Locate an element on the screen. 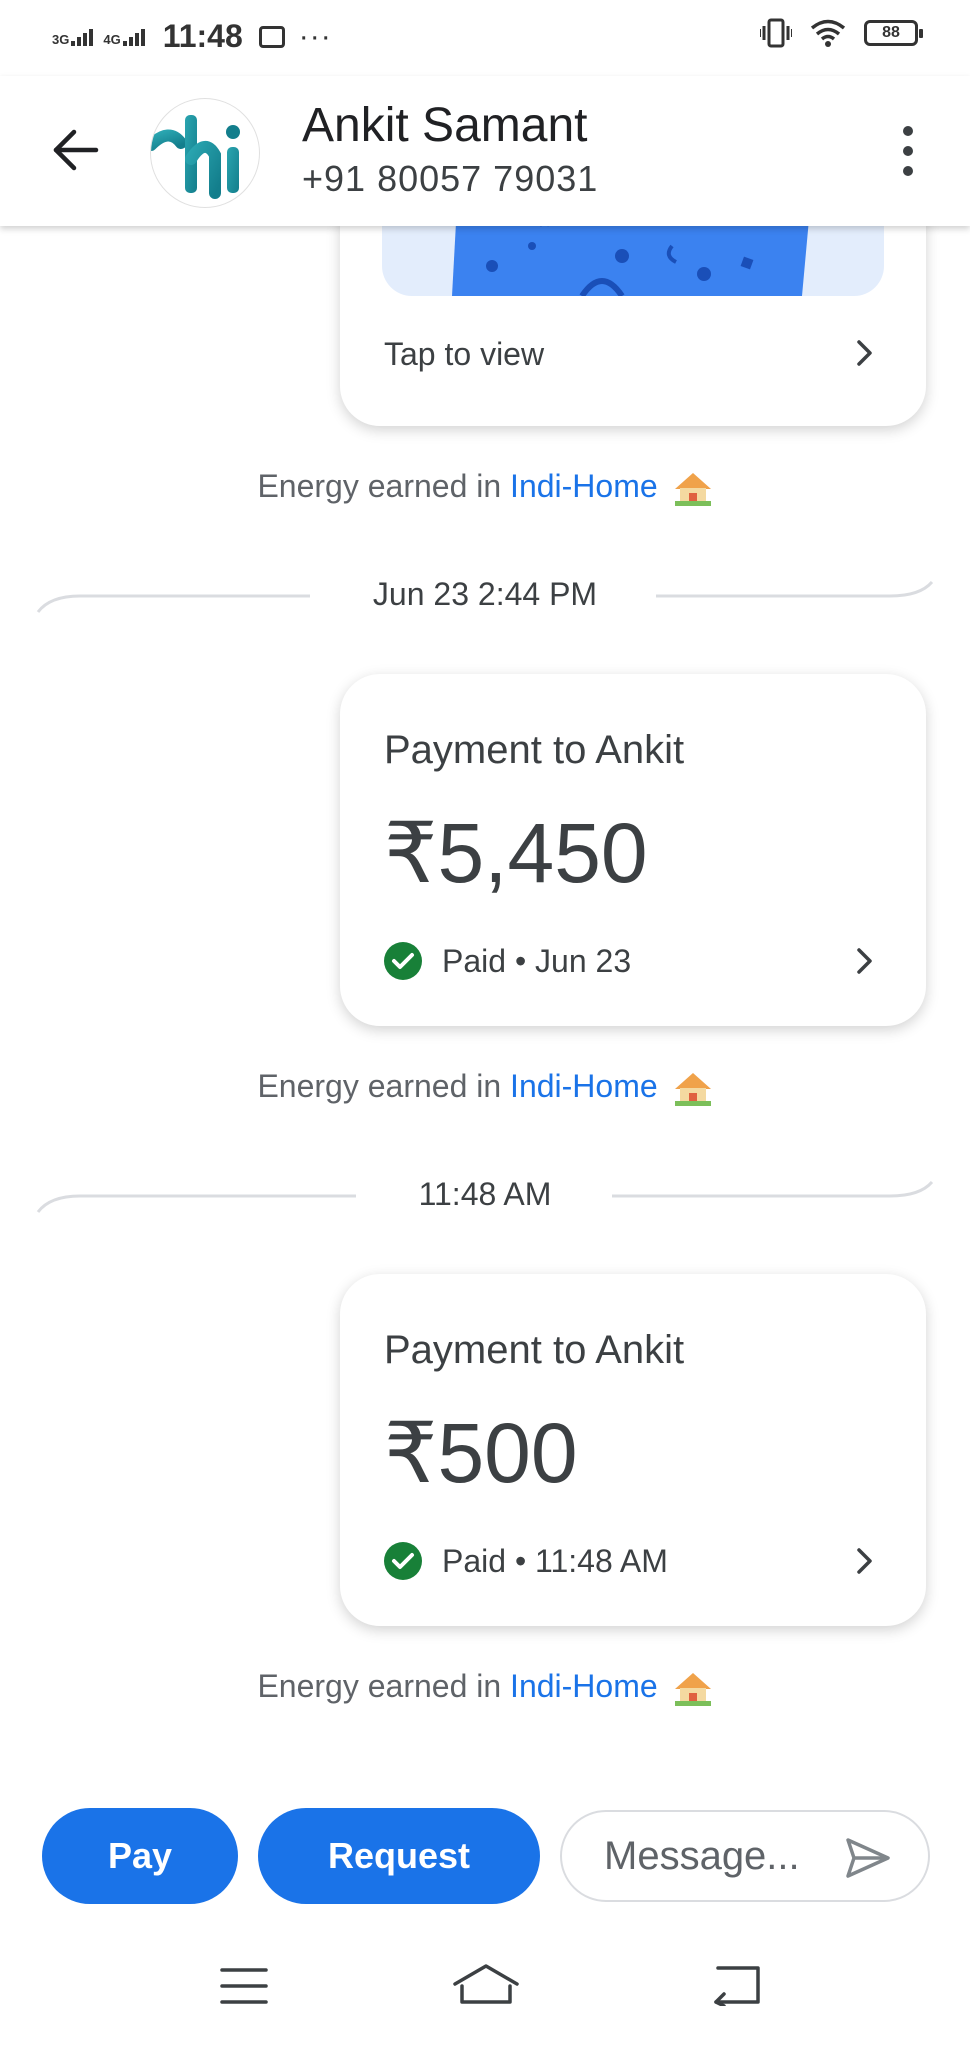  status-bar-left: 3G 4G 11:48 ··· is located at coordinates (192, 36).